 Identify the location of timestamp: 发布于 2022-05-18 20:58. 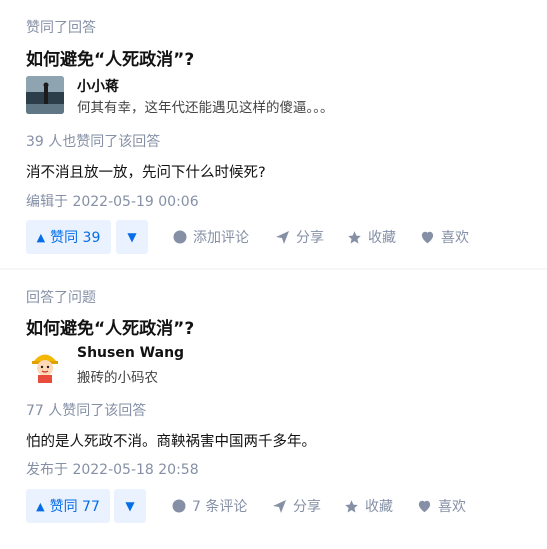
(112, 469).